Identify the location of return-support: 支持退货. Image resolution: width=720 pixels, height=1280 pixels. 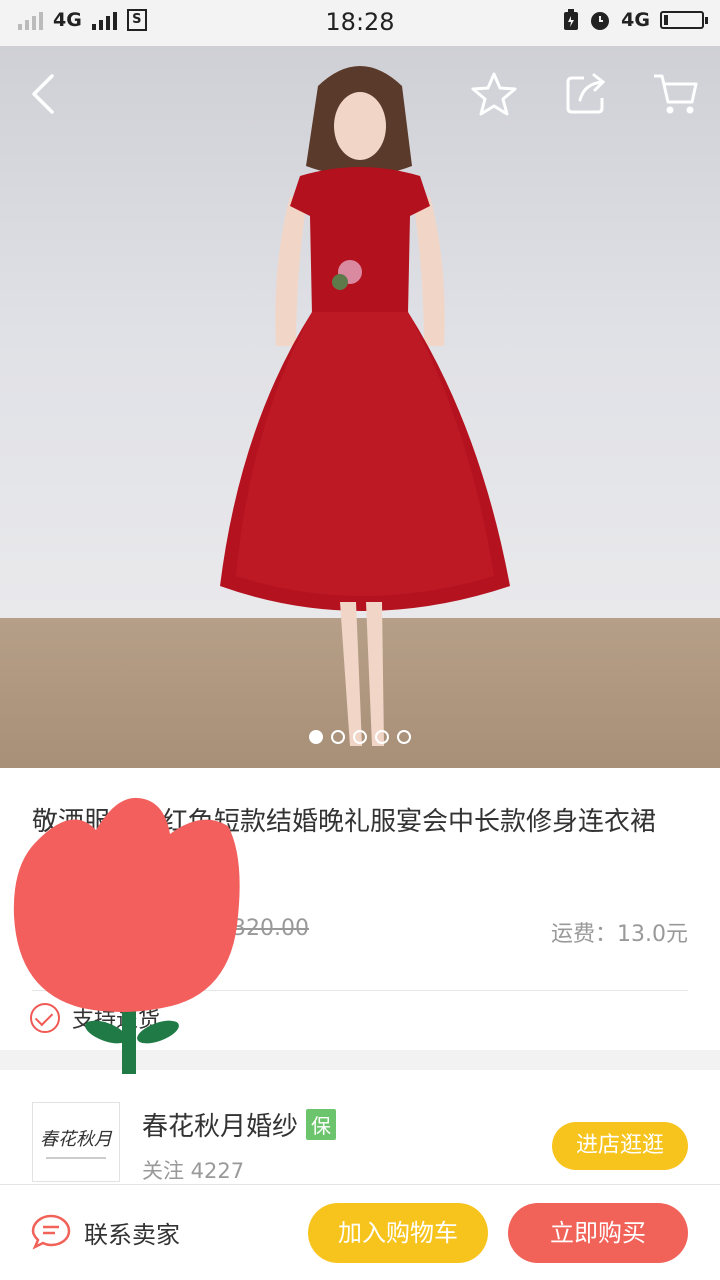
(95, 1018).